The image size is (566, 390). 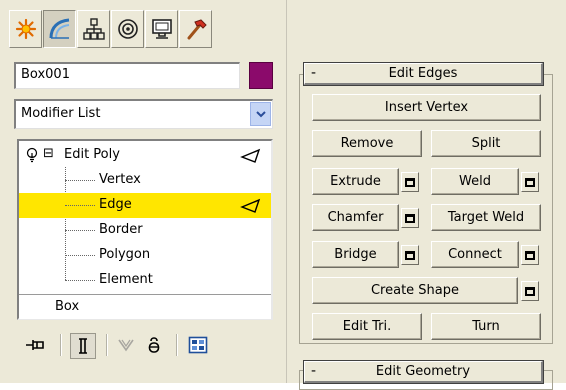 I want to click on remove-modifier-button, so click(x=154, y=345).